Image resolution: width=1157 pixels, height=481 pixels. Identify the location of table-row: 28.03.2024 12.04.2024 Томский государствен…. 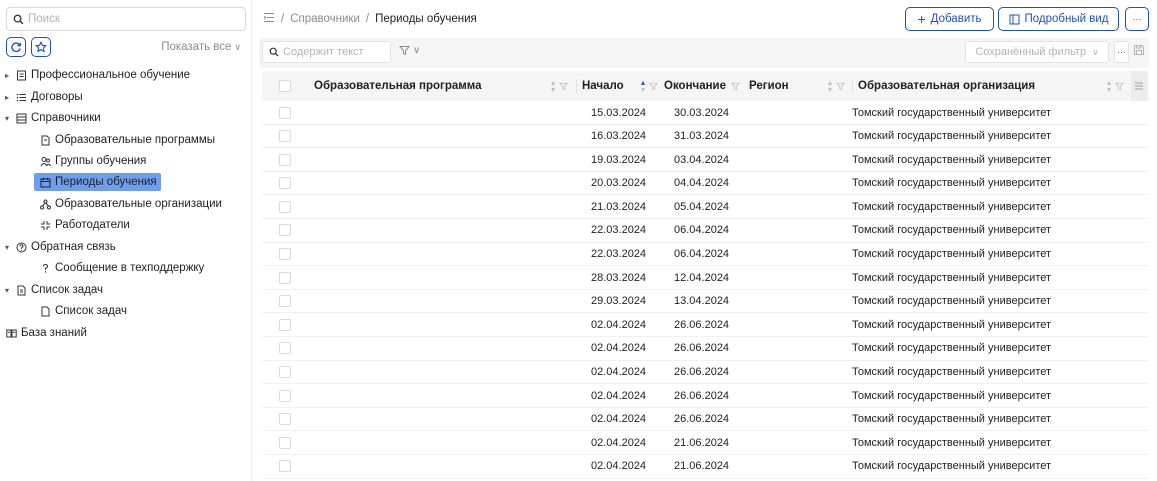
(705, 278).